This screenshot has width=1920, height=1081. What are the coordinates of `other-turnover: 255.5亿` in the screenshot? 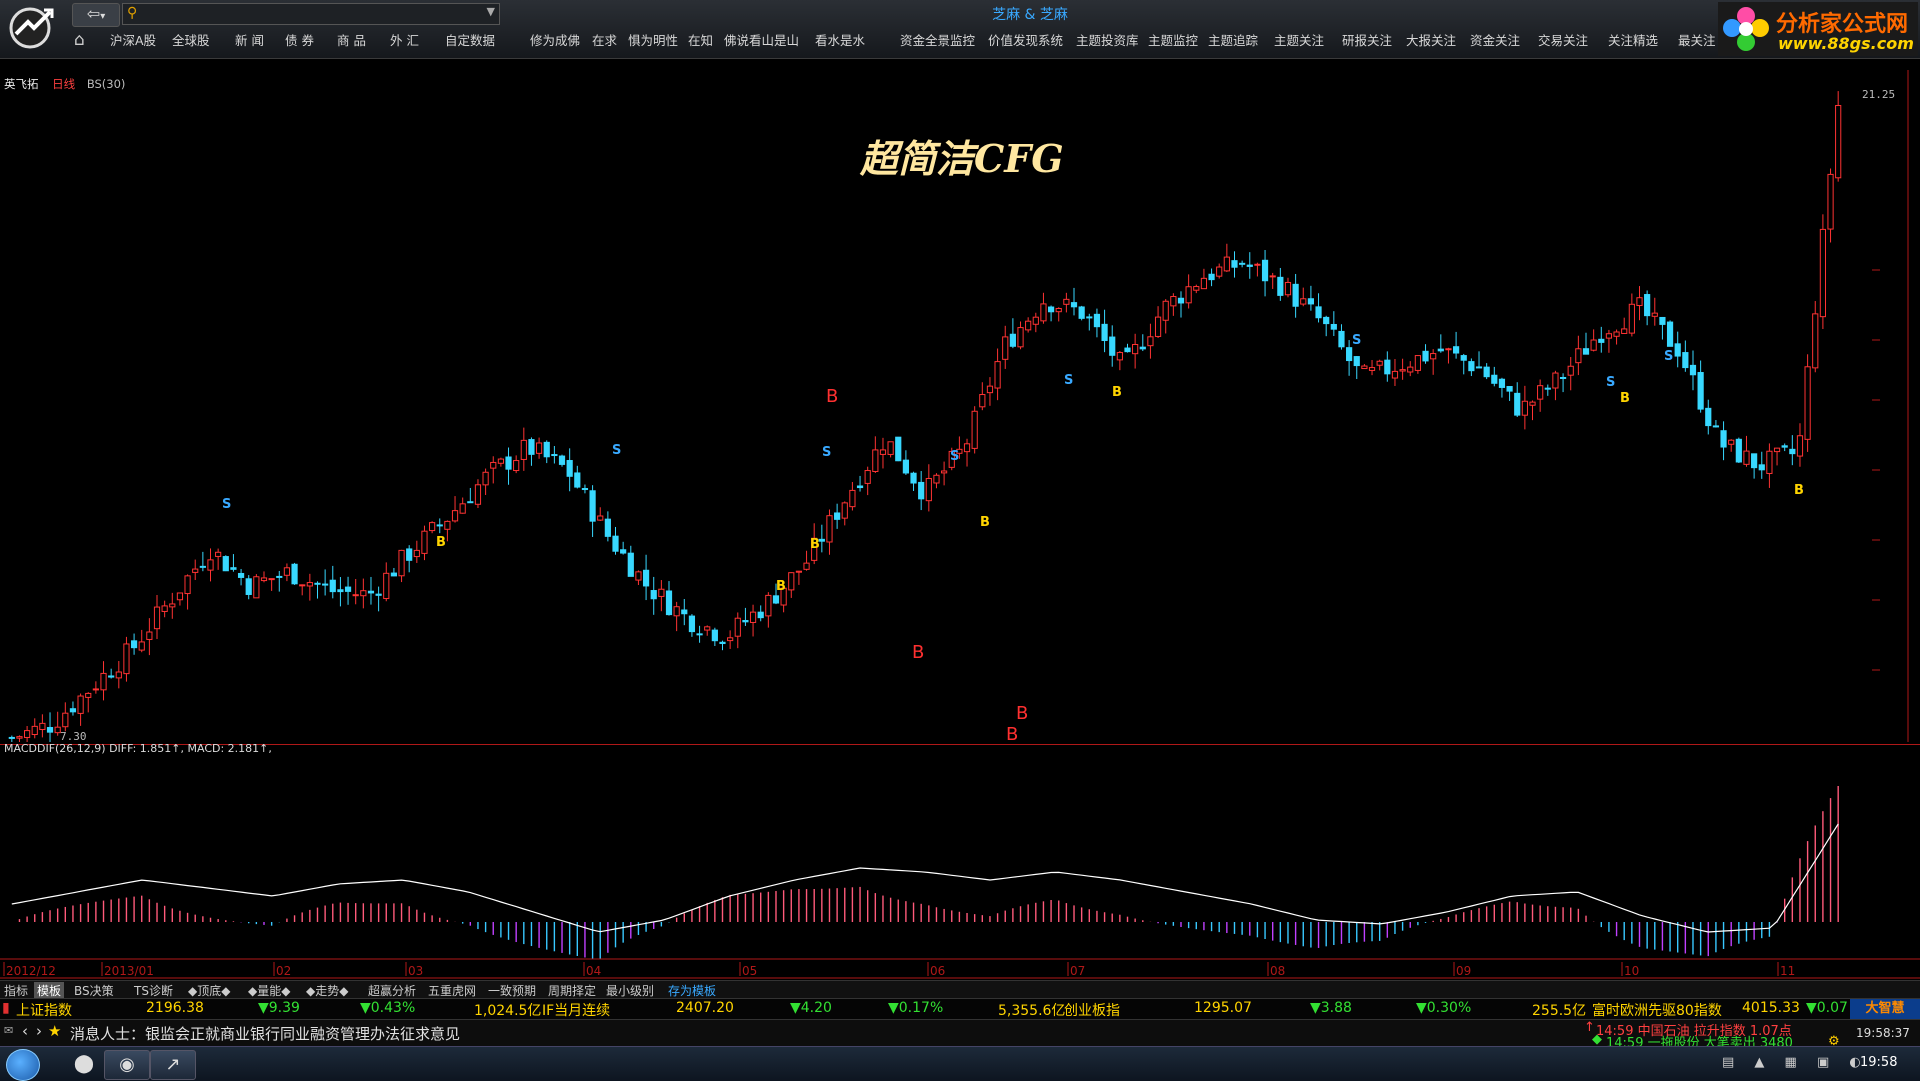 It's located at (1559, 1011).